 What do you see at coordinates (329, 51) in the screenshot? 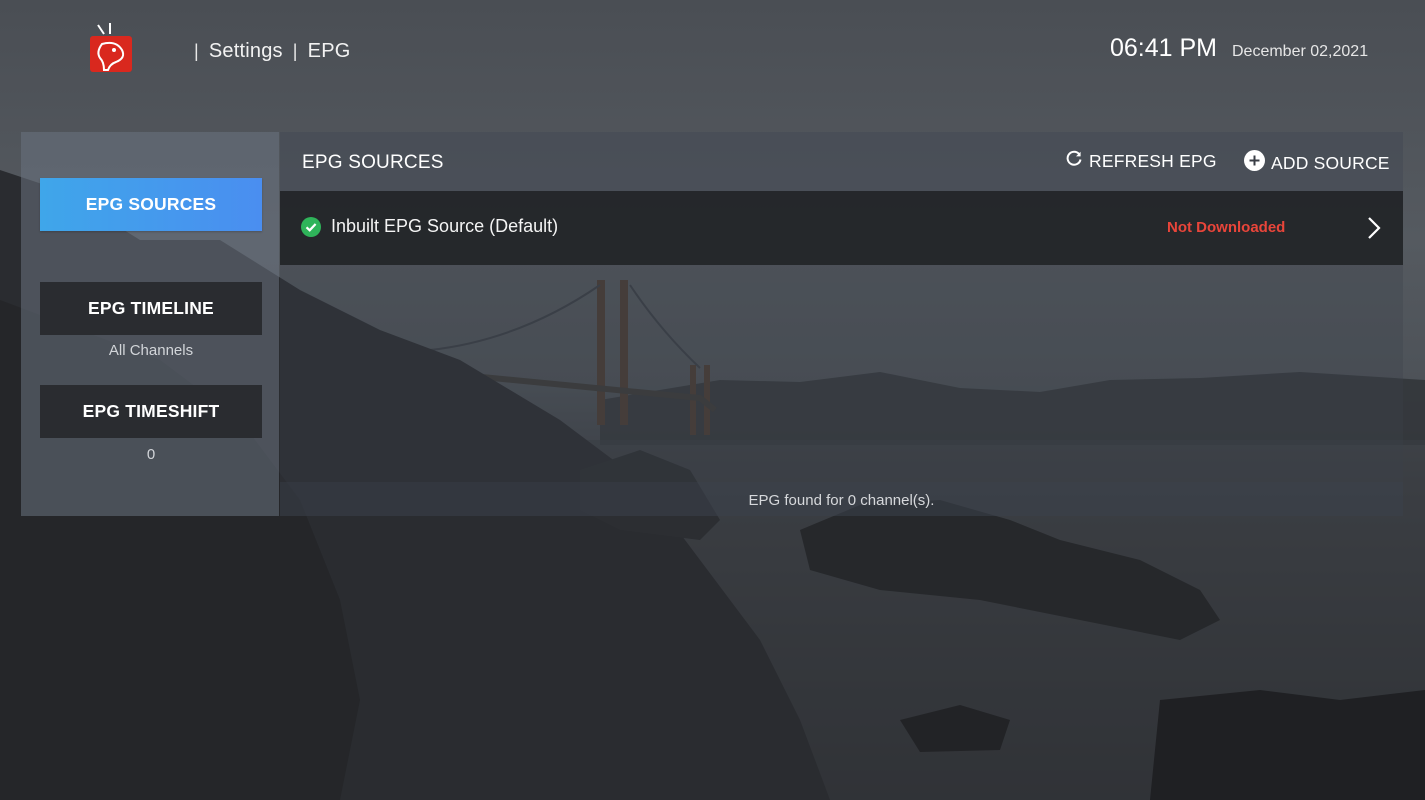
I see `breadcrumb-epg: EPG` at bounding box center [329, 51].